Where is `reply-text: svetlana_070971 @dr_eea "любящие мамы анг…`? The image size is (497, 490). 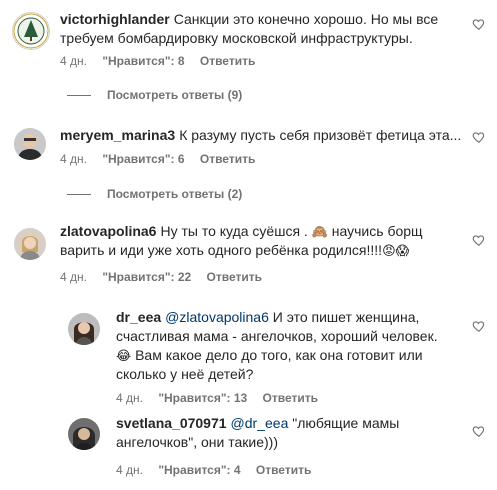 reply-text: svetlana_070971 @dr_eea "любящие мамы анг… is located at coordinates (281, 433).